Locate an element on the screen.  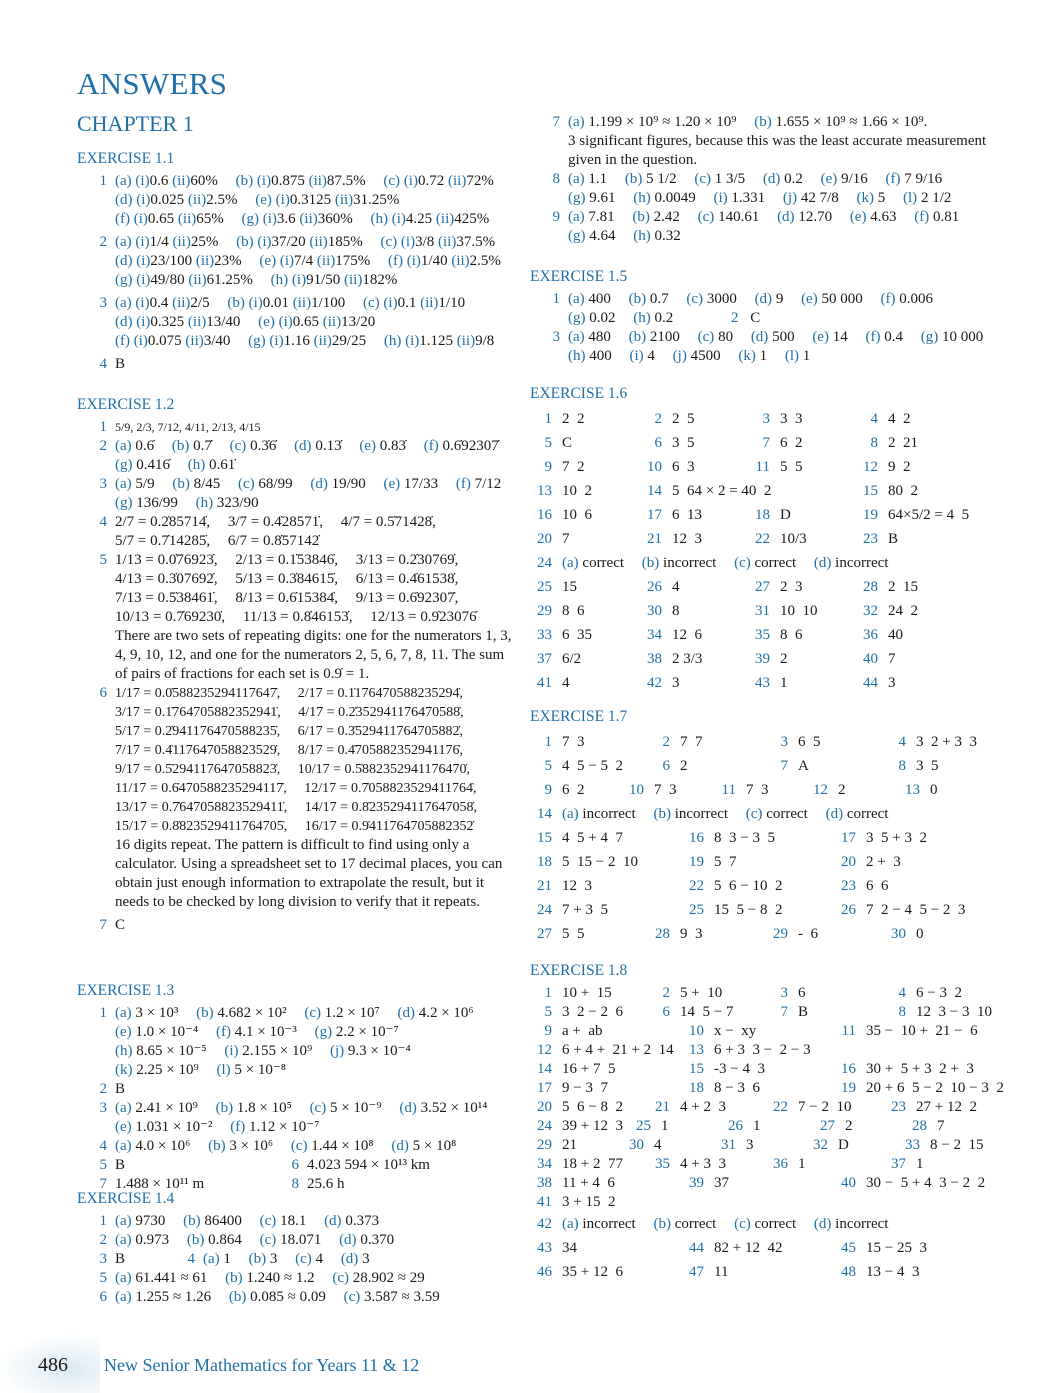
answer-item: 10/13 = 0.7̇69230̇, is located at coordinates (170, 617).